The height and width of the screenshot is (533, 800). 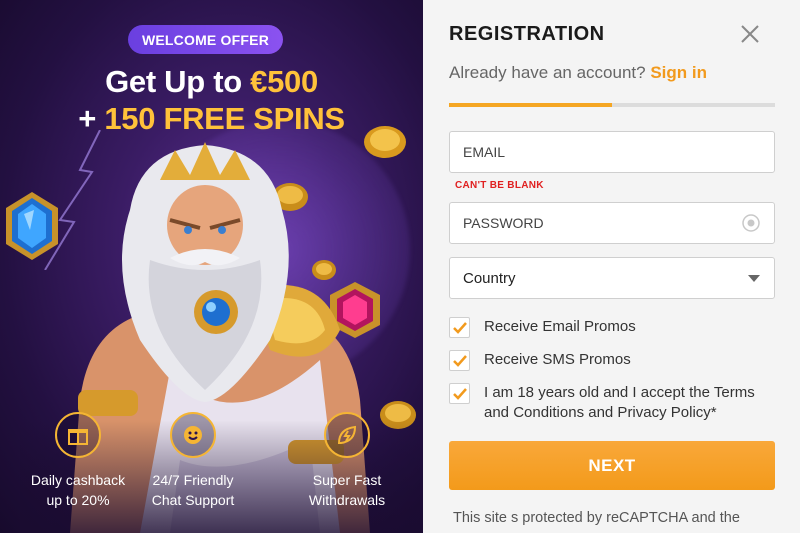 What do you see at coordinates (530, 105) in the screenshot?
I see `progress-fill` at bounding box center [530, 105].